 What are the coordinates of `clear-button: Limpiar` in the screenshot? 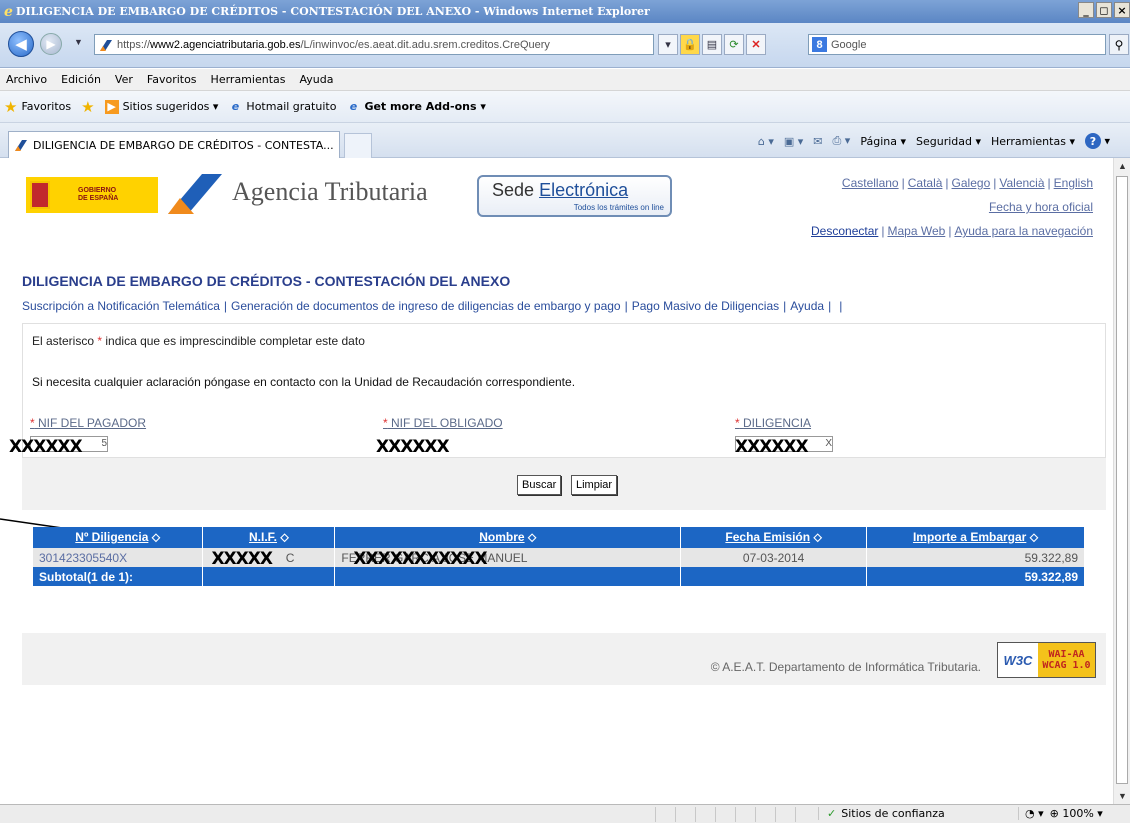 It's located at (594, 485).